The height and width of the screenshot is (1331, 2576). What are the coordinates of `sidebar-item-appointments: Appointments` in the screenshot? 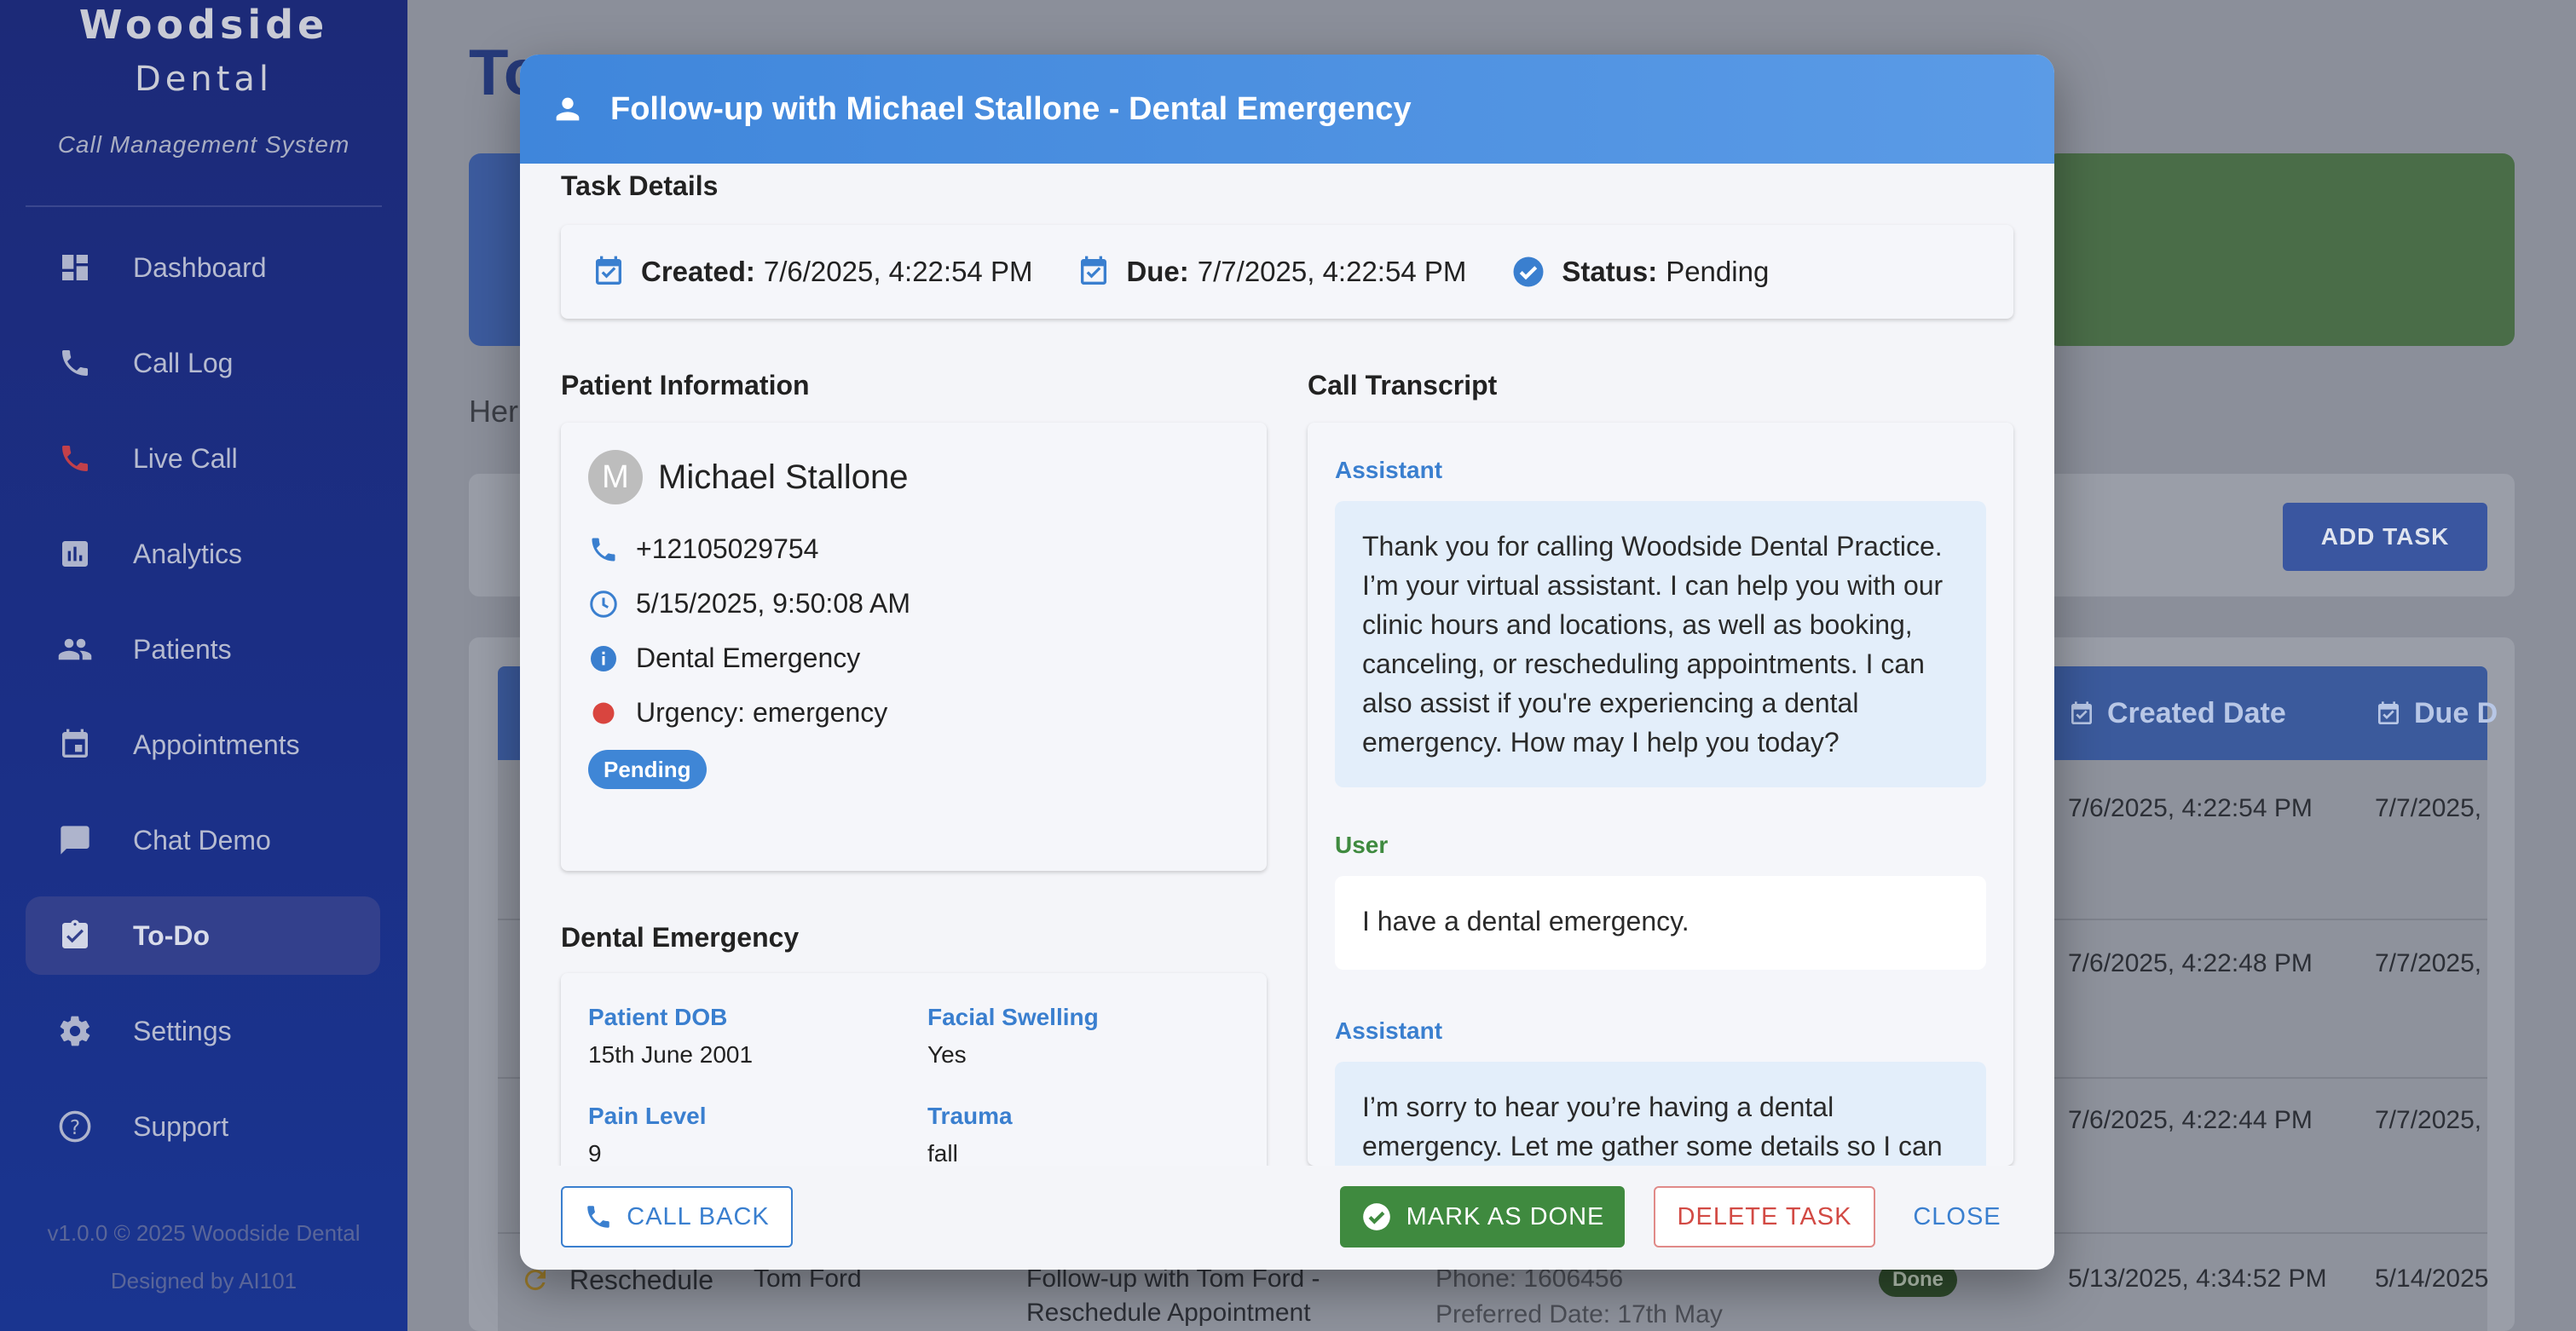 It's located at (203, 745).